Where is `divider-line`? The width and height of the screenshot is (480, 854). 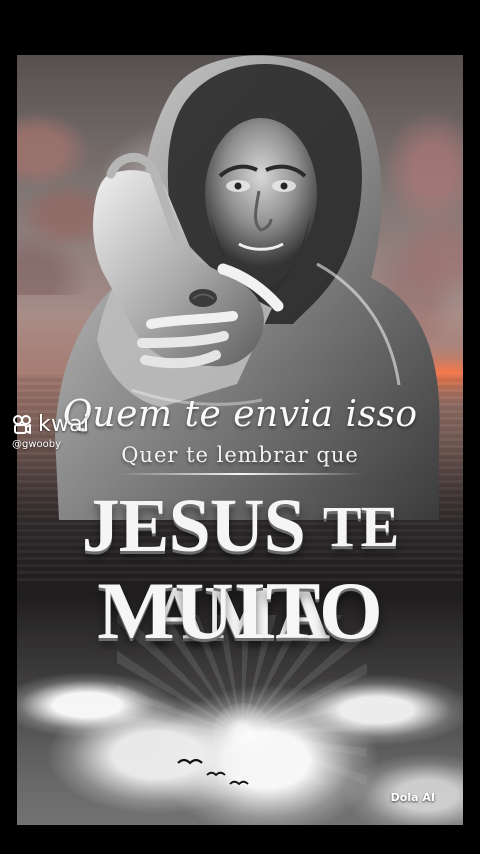 divider-line is located at coordinates (240, 474).